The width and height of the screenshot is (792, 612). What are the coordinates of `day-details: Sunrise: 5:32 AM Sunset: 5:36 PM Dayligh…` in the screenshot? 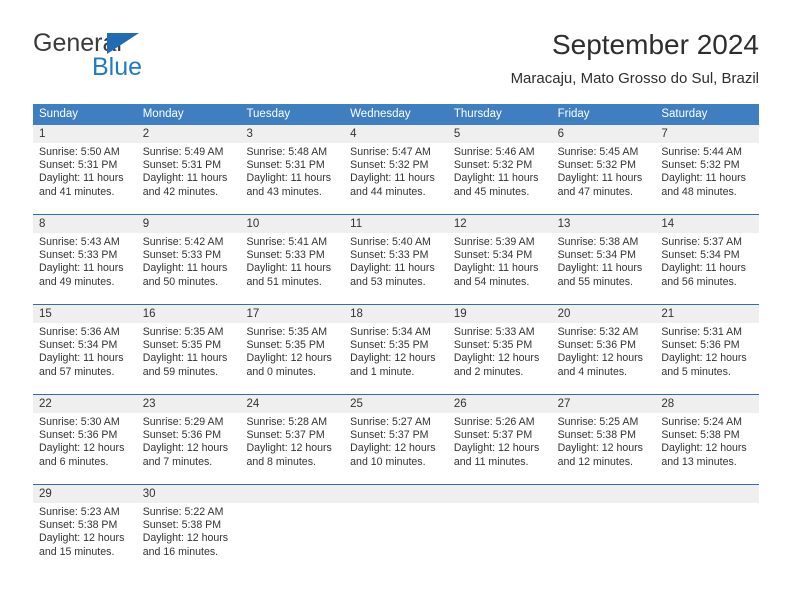 It's located at (603, 351).